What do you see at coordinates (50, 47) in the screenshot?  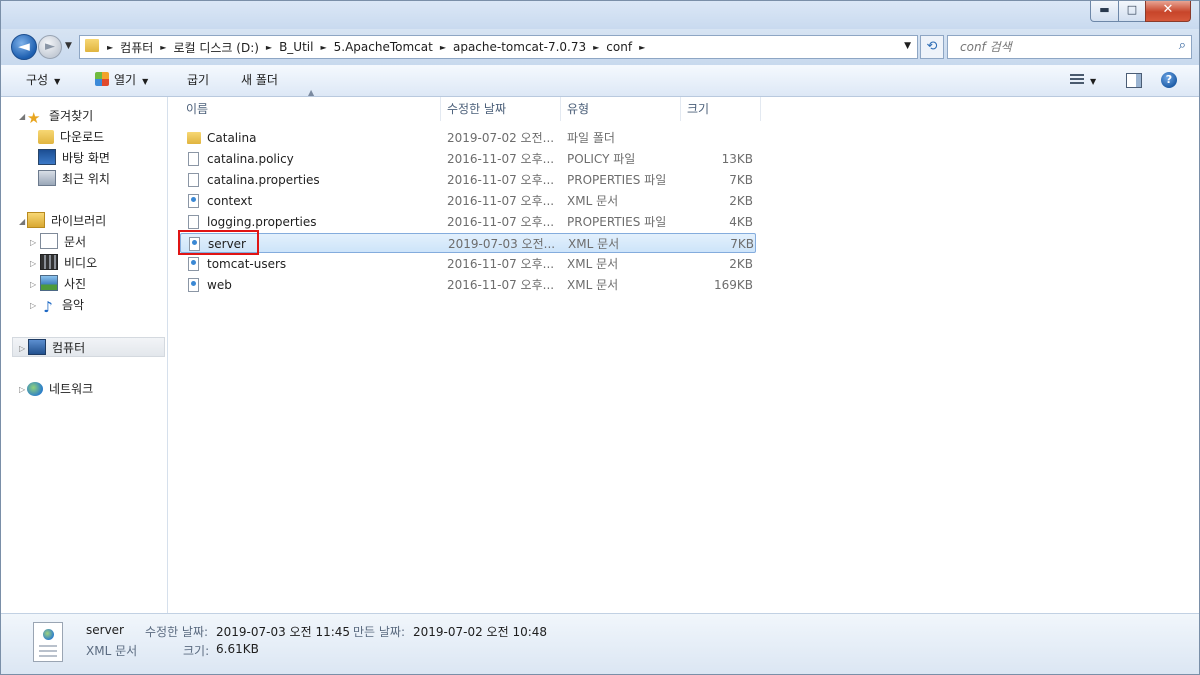 I see `forward-button: ►` at bounding box center [50, 47].